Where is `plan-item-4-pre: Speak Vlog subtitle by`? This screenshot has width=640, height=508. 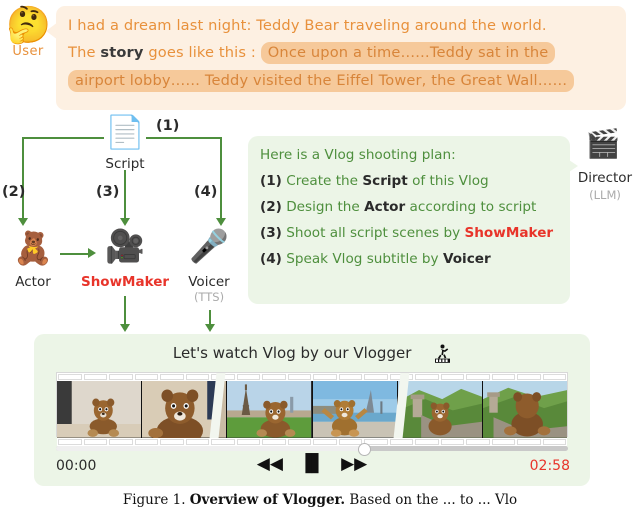 plan-item-4-pre: Speak Vlog subtitle by is located at coordinates (364, 259).